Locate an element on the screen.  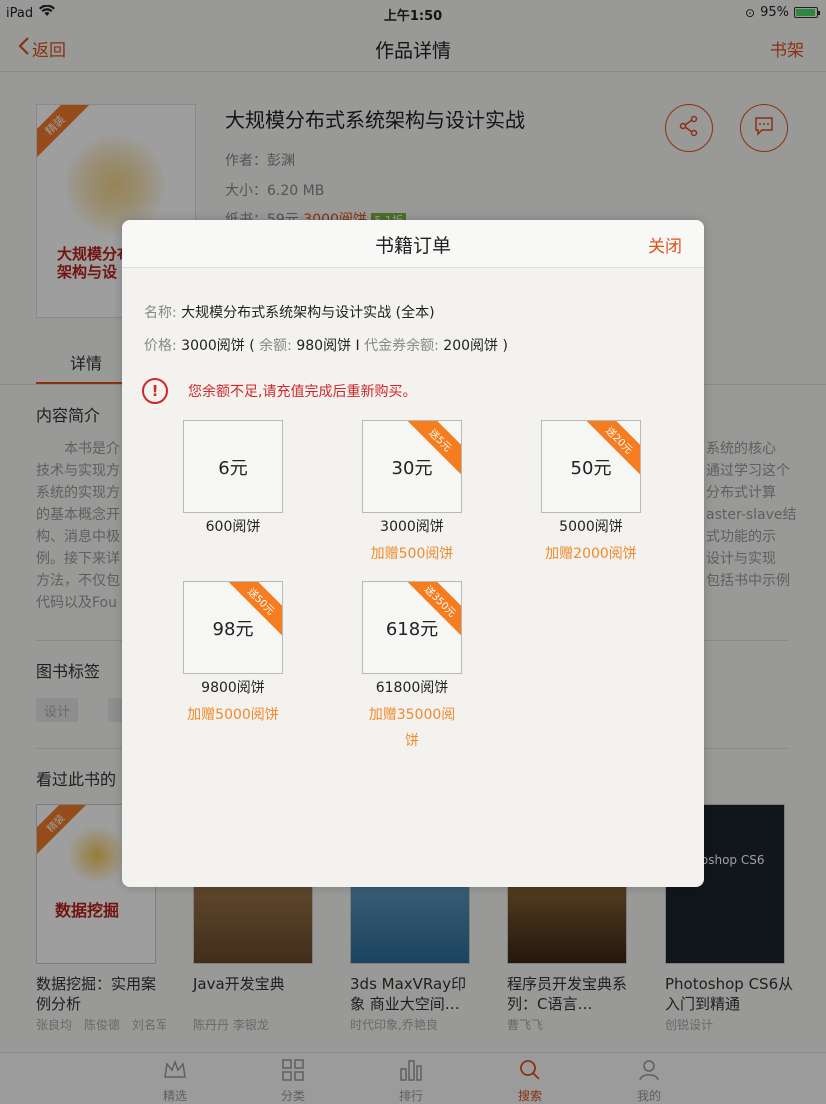
option-coins: 9800阅饼 is located at coordinates (233, 688).